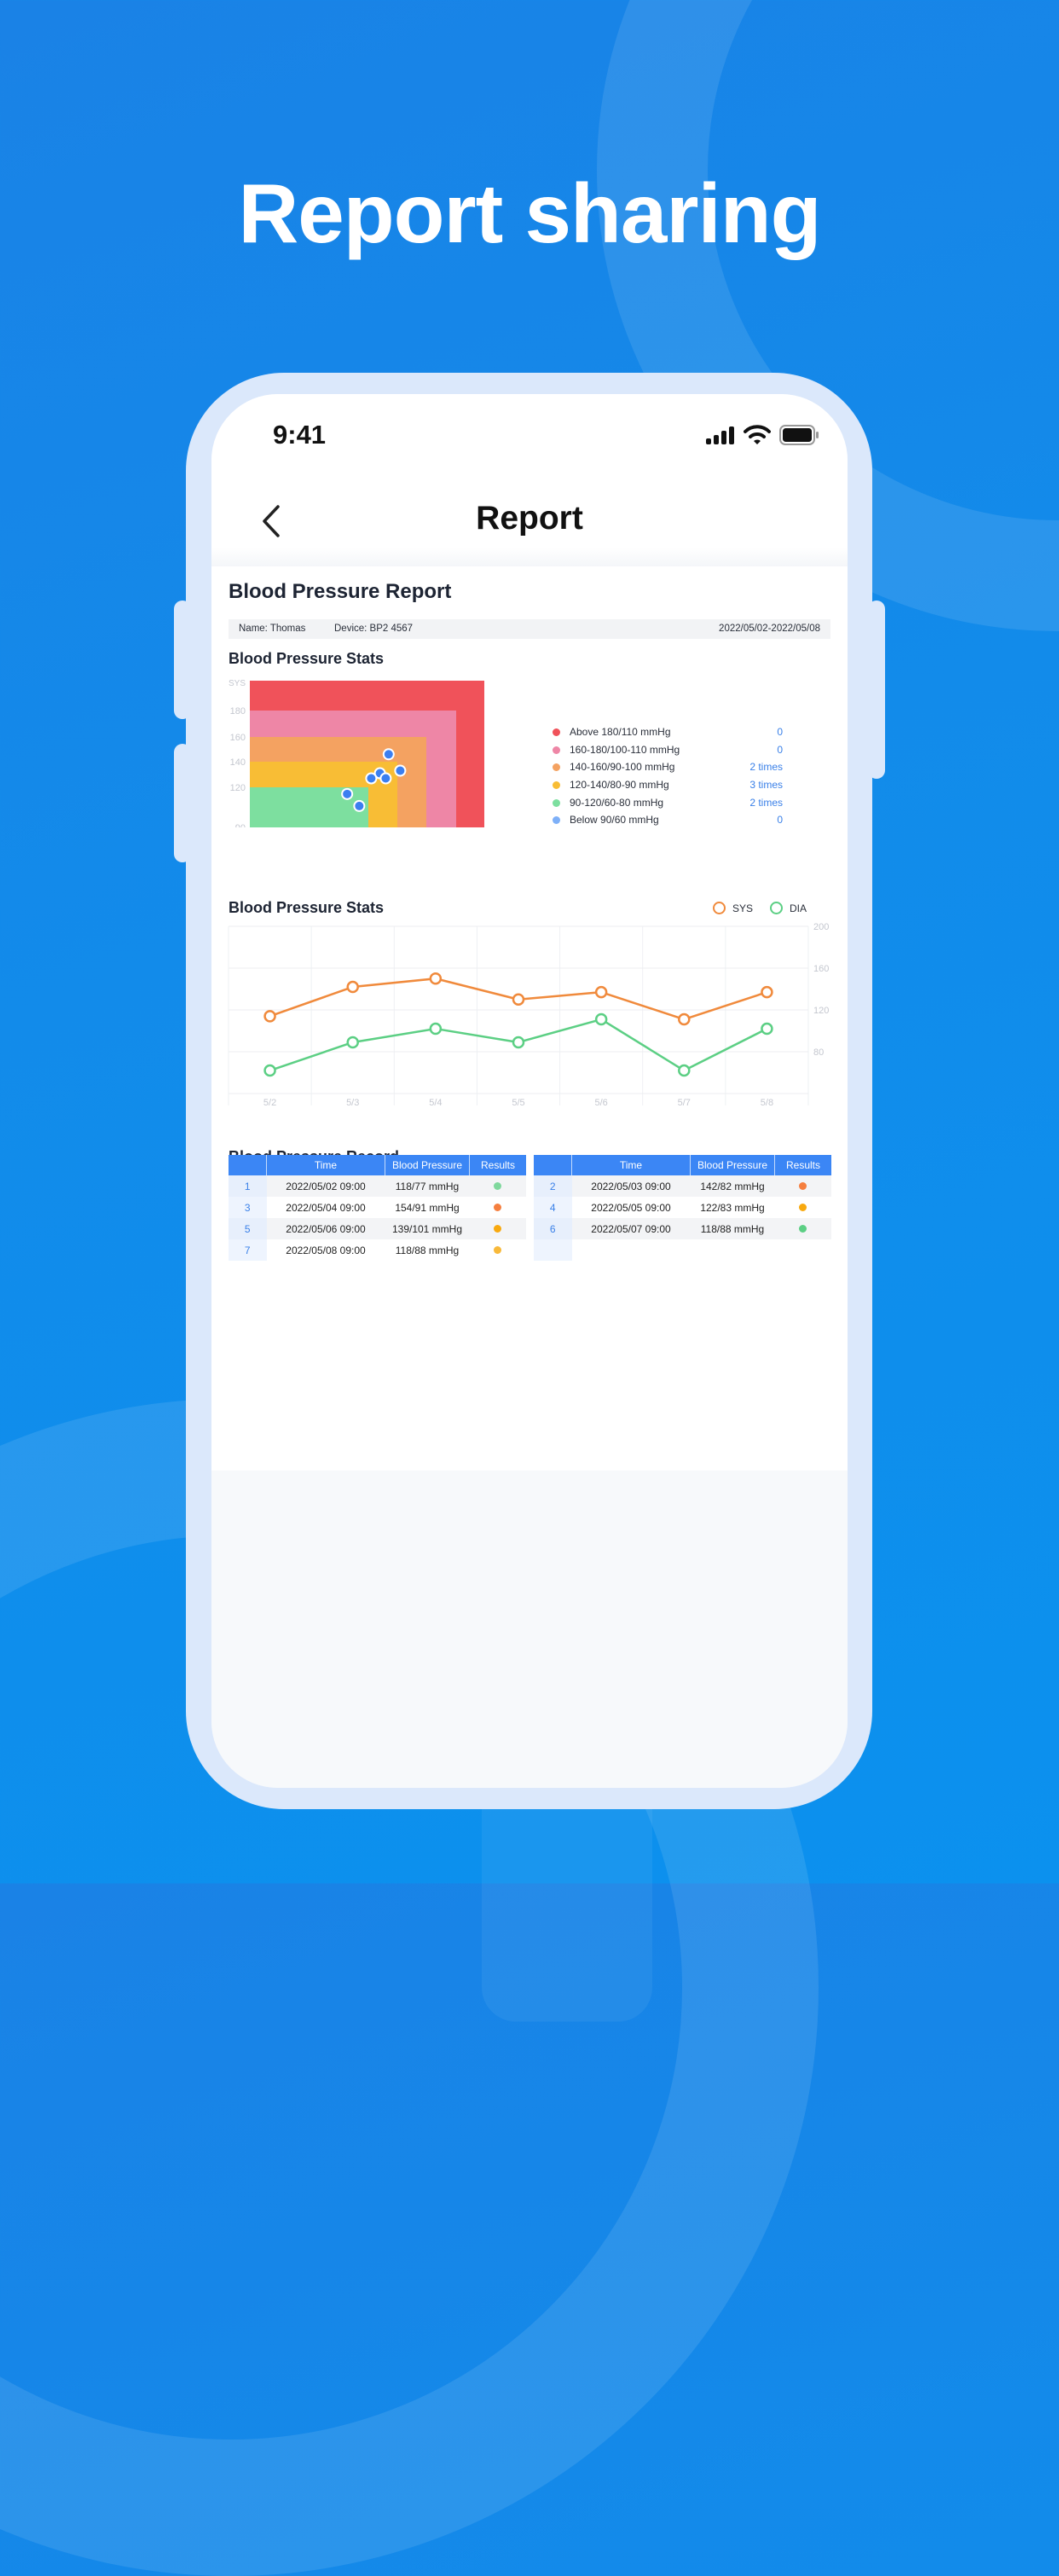 This screenshot has width=1059, height=2576. I want to click on patient-name: Name: Thomas, so click(273, 629).